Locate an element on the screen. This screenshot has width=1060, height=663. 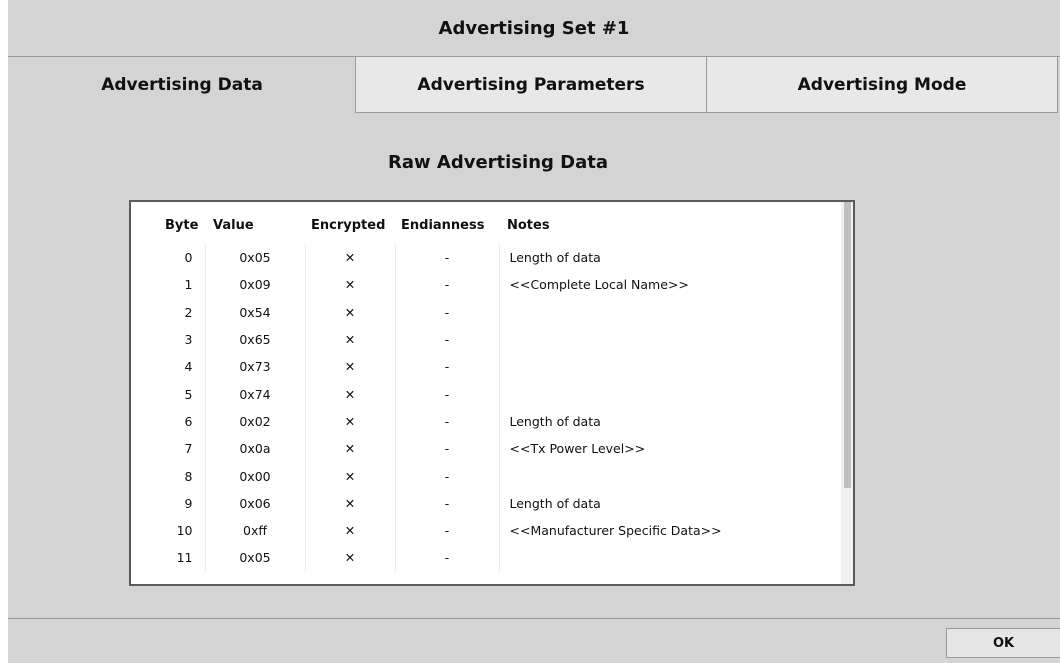
table-row: 5 0x74 ✕ - is located at coordinates (481, 394).